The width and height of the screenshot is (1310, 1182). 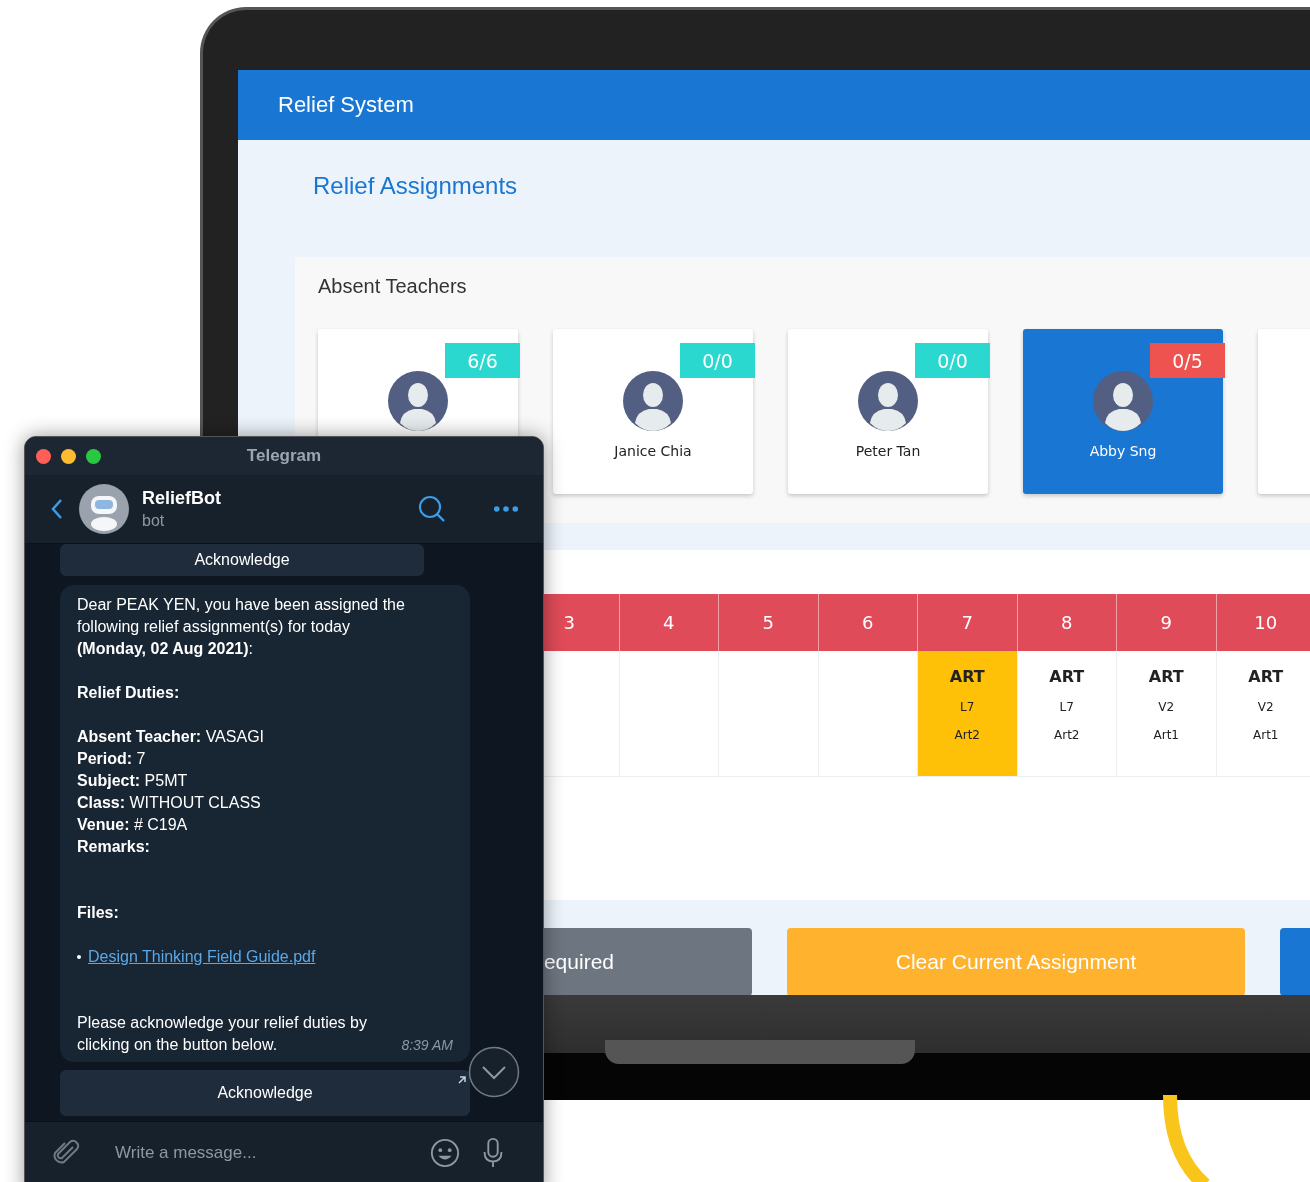 I want to click on arrow-icon, so click(x=462, y=1080).